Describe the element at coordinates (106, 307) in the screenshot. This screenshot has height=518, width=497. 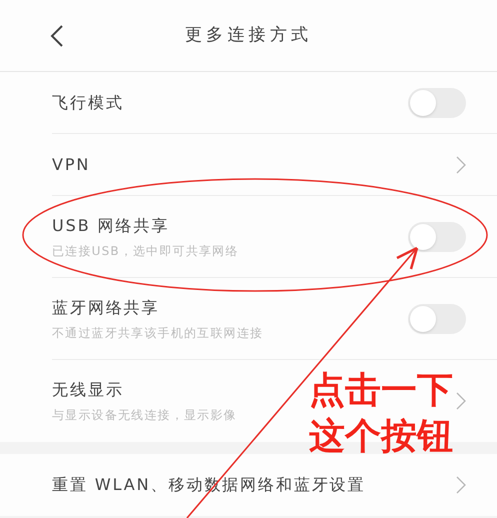
I see `row-label: 蓝牙网络共享` at that location.